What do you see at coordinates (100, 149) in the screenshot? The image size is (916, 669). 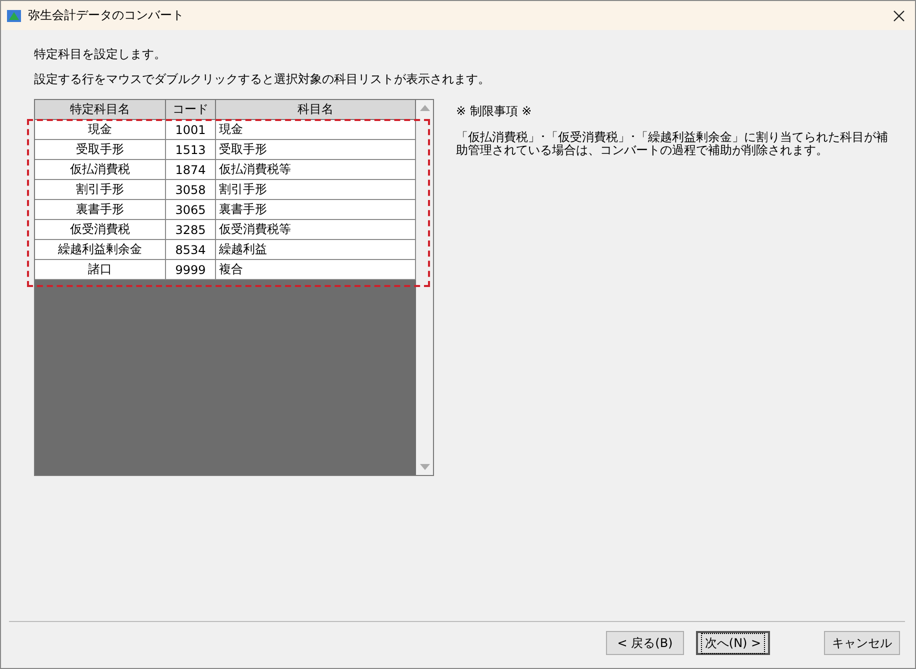 I see `table-cell: 受取手形` at bounding box center [100, 149].